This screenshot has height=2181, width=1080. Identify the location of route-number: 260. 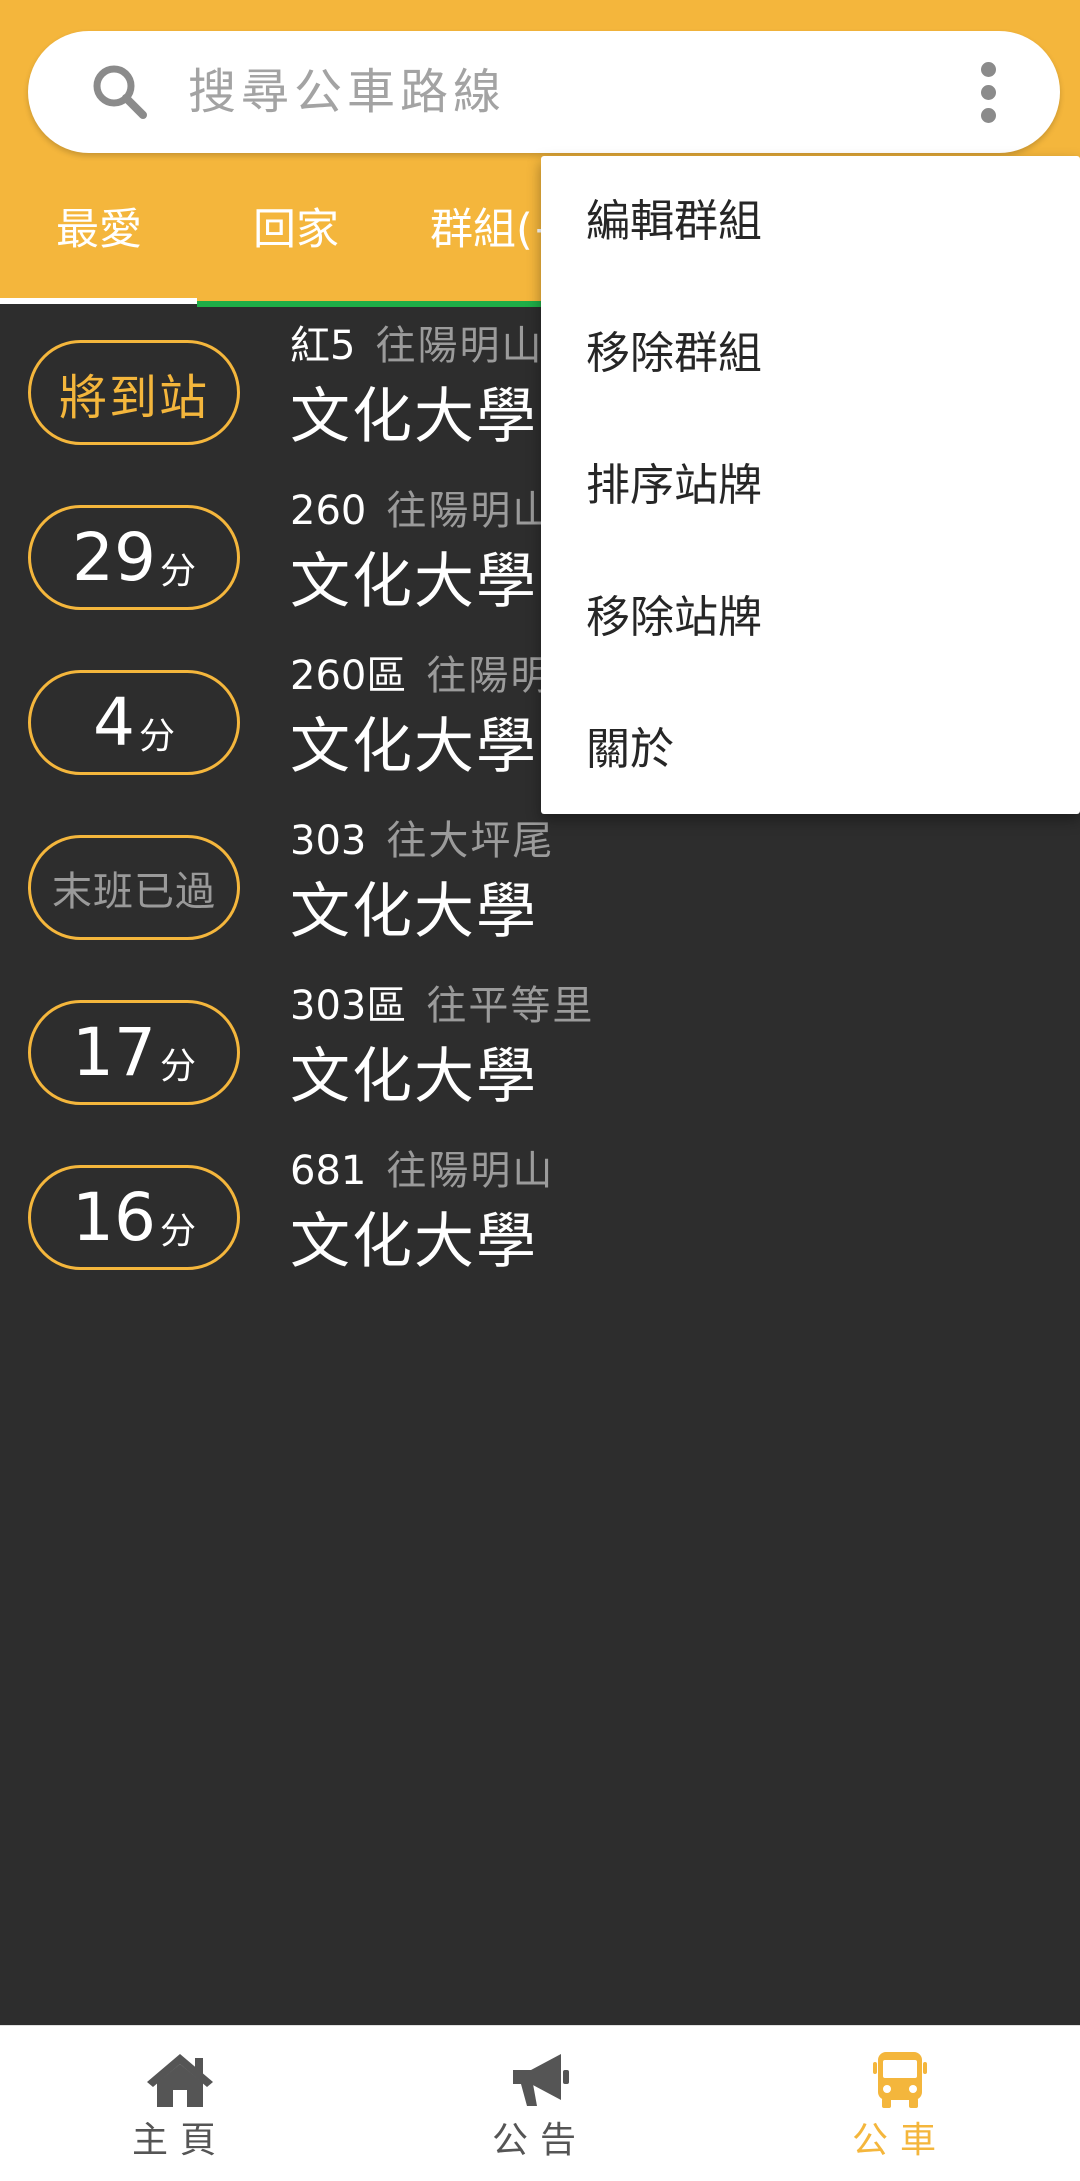
(328, 511).